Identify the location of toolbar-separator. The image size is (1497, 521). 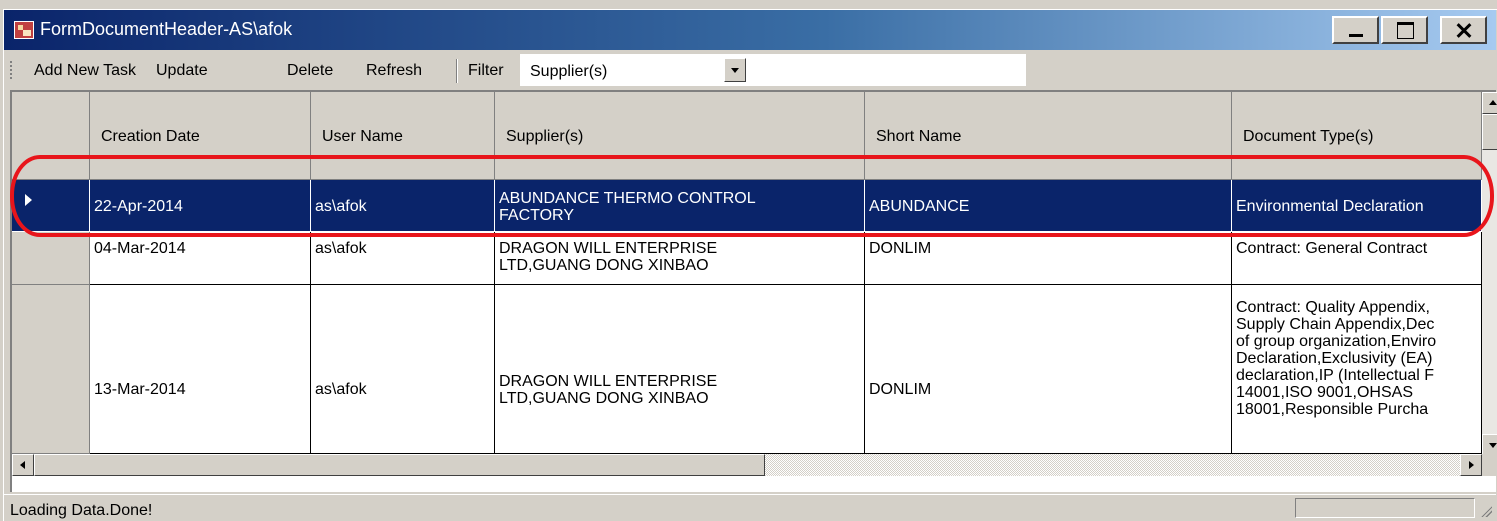
(457, 71).